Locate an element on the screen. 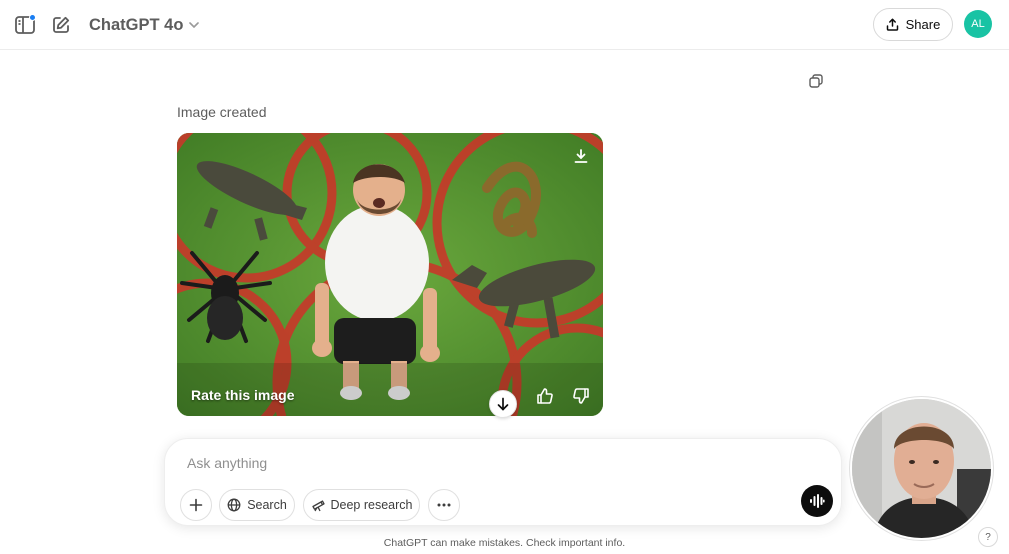 Image resolution: width=1009 pixels, height=554 pixels. download-icon is located at coordinates (581, 156).